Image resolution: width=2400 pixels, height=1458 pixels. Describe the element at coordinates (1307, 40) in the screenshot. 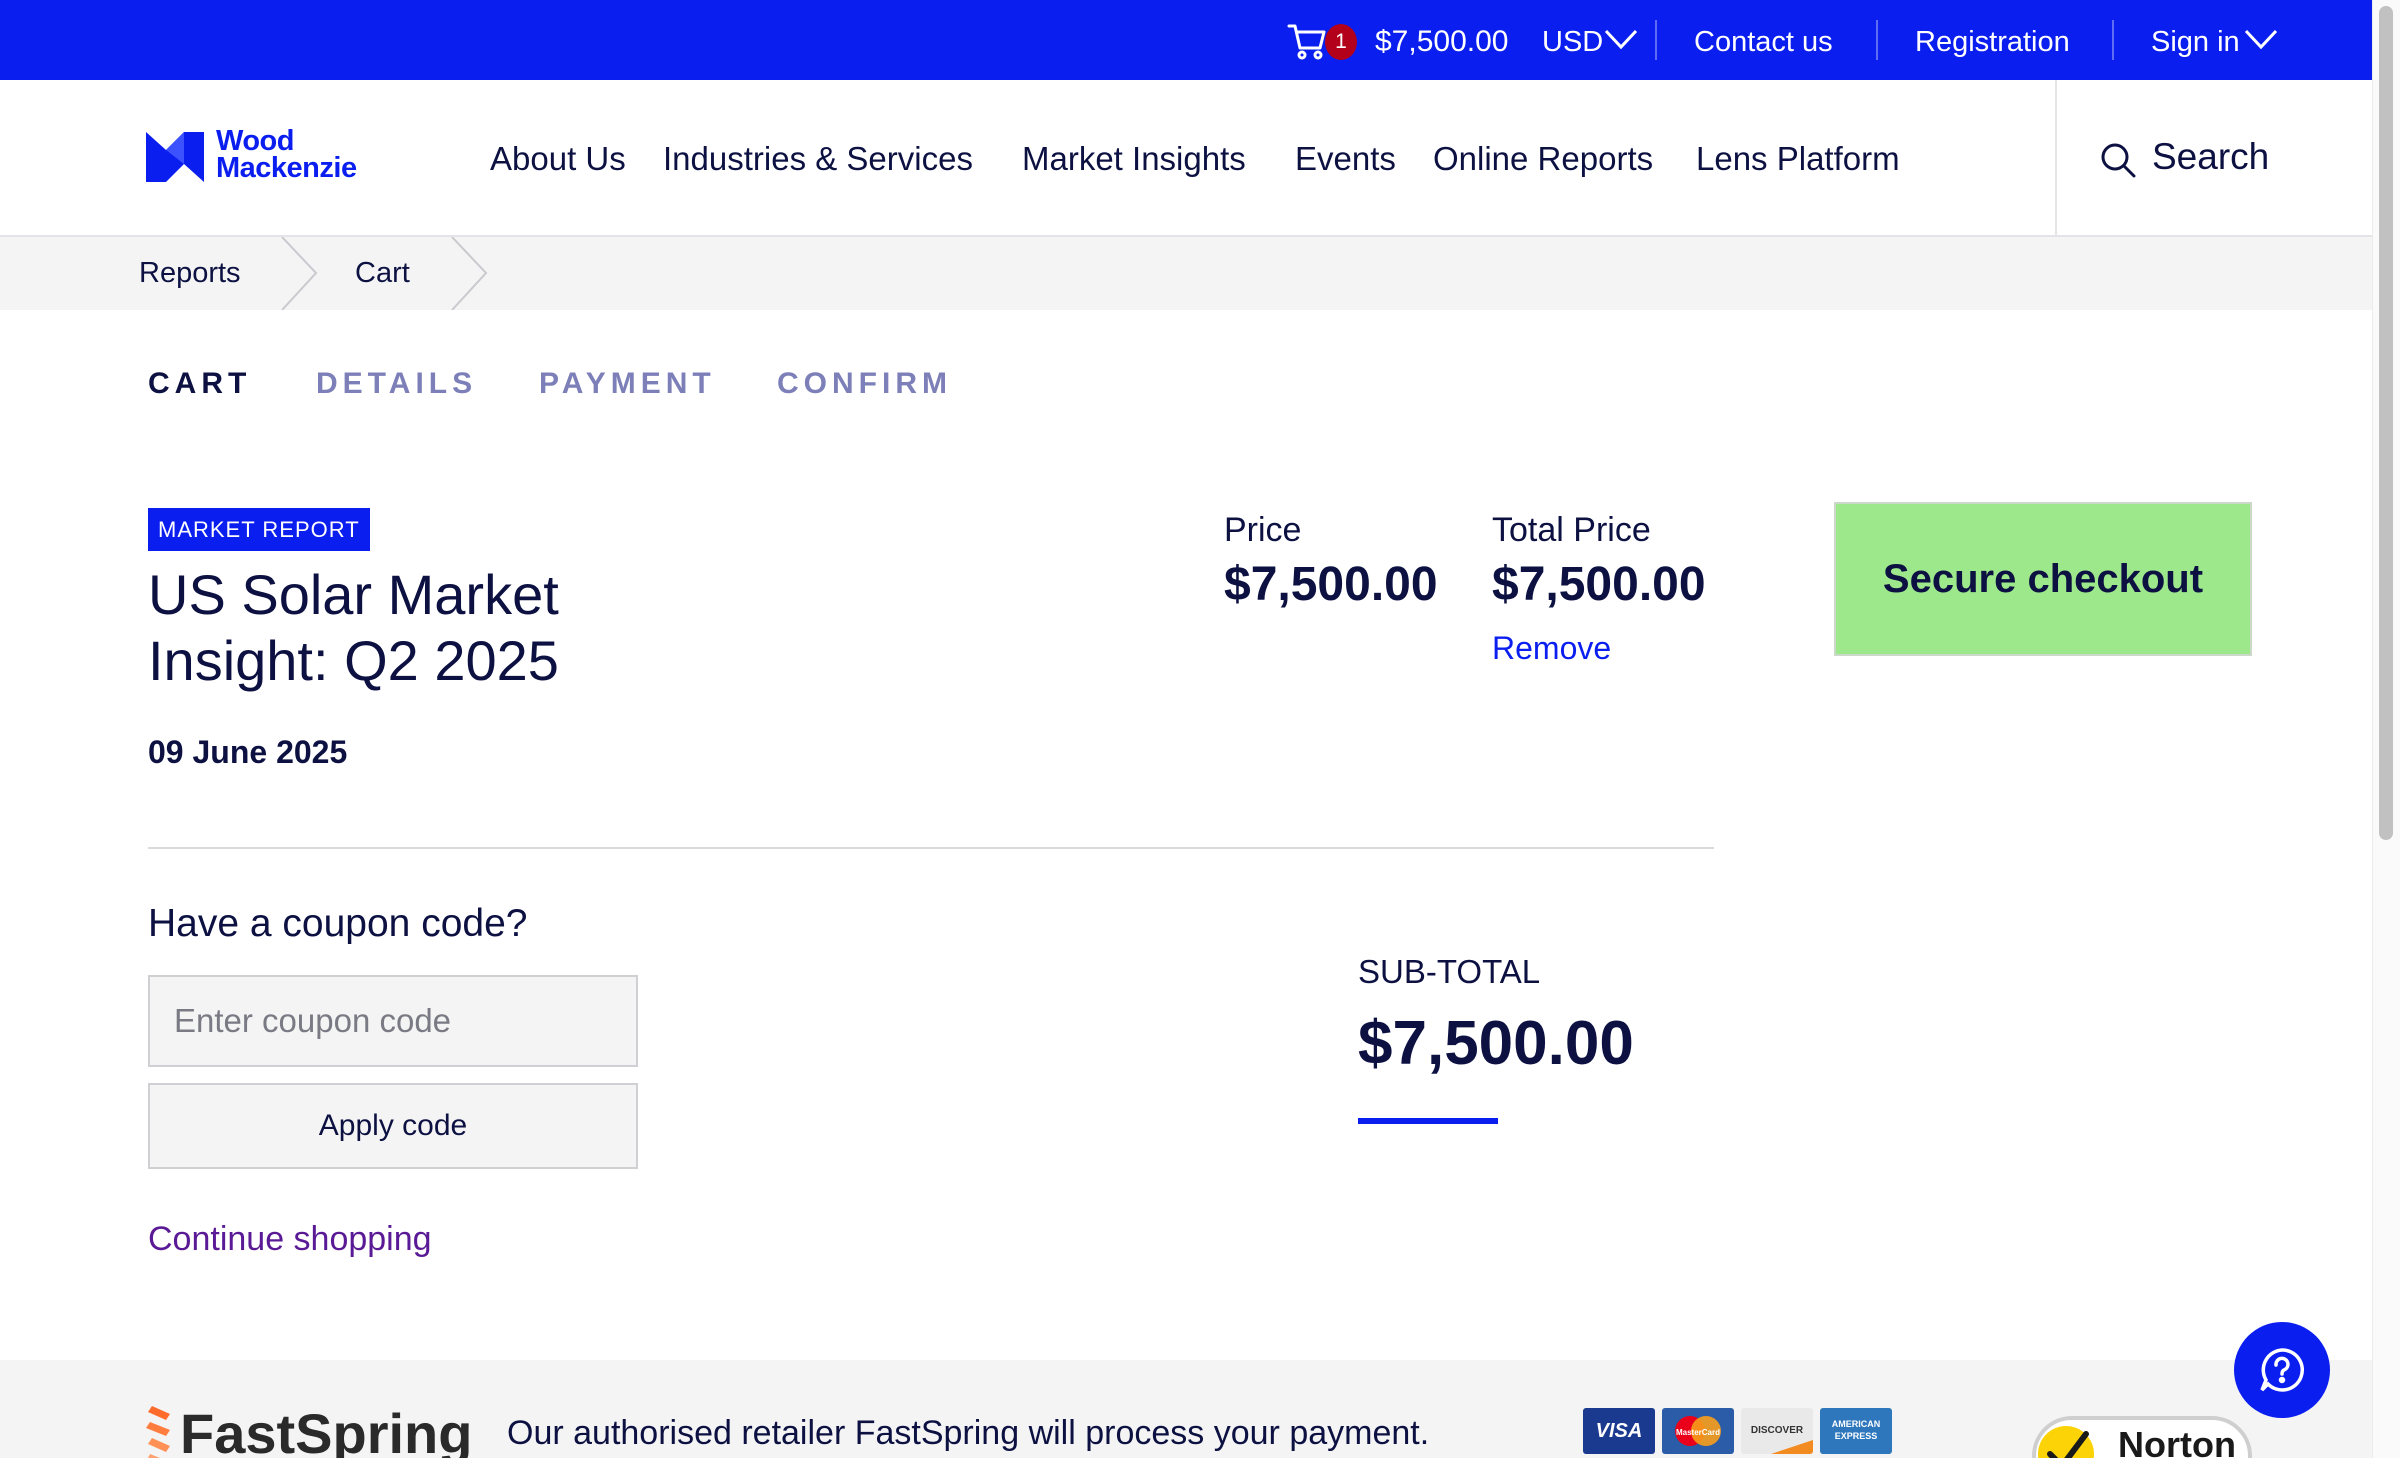

I see `shopping-cart-icon` at that location.